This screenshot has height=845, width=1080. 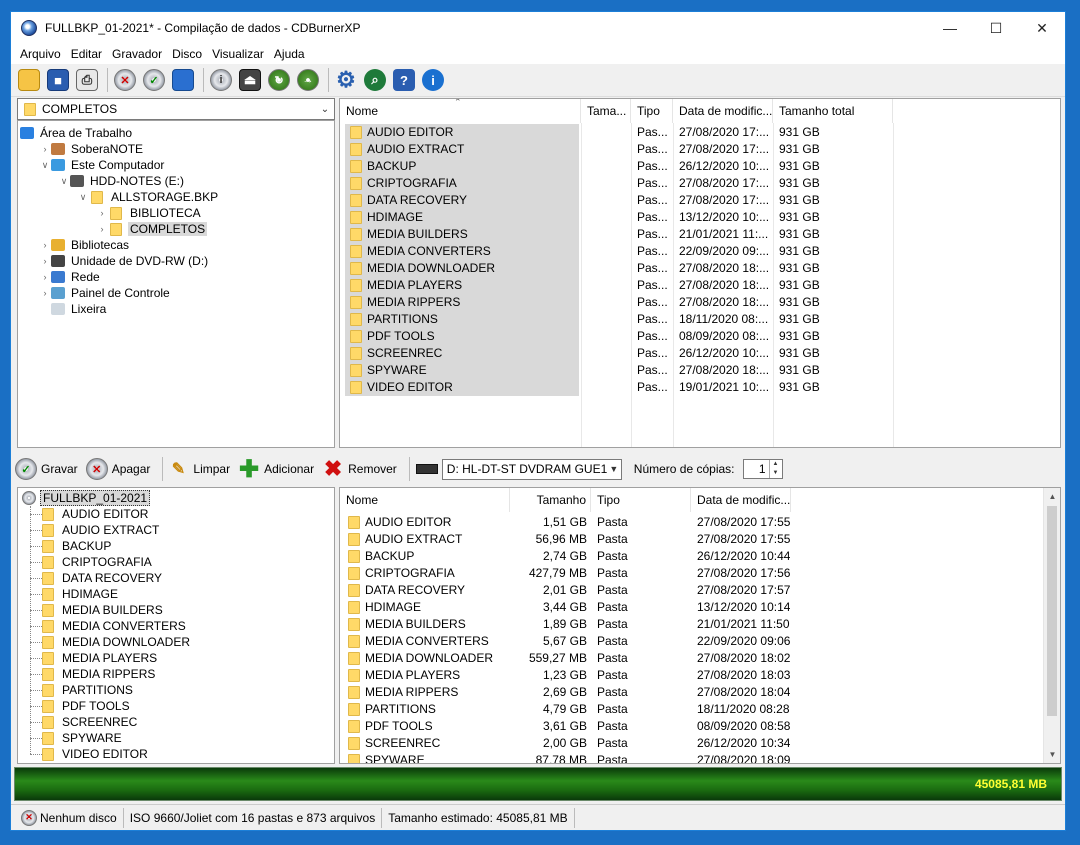 What do you see at coordinates (833, 111) in the screenshot?
I see `column-header-total-size: Tamanho total` at bounding box center [833, 111].